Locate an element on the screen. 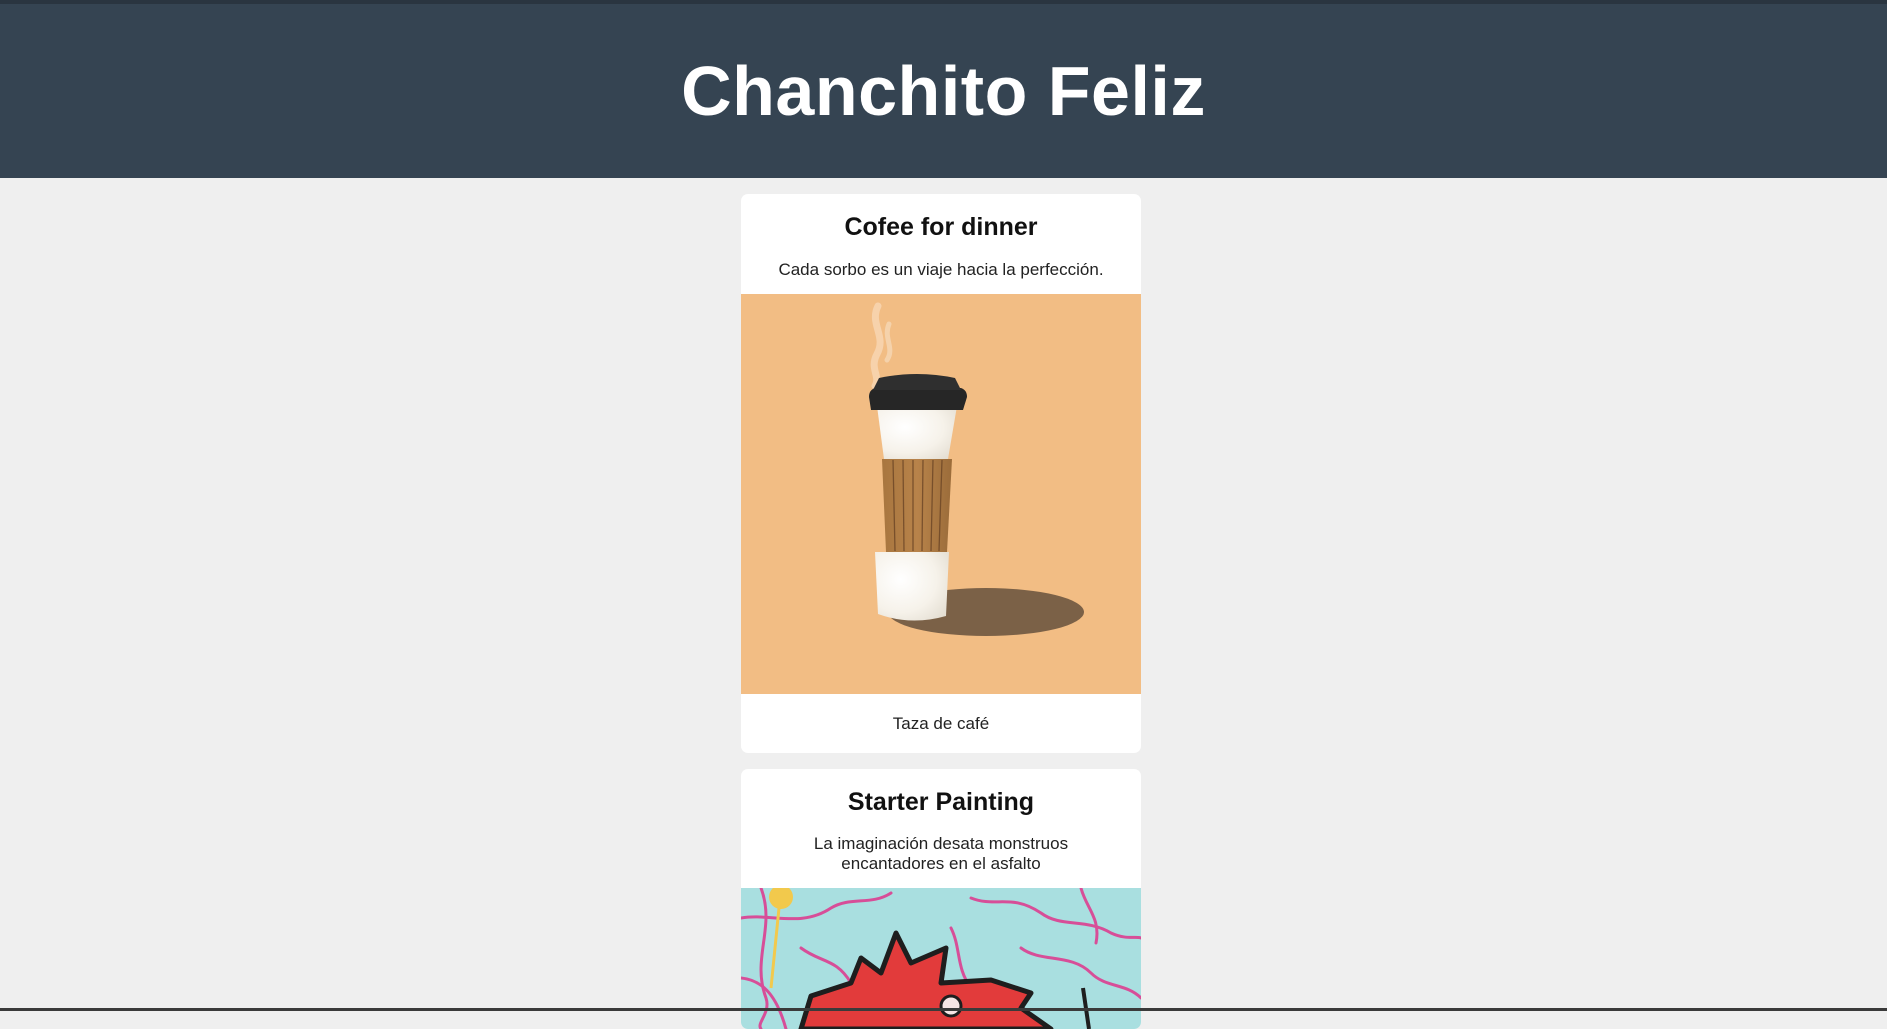  coffee-cup-illustration is located at coordinates (941, 494).